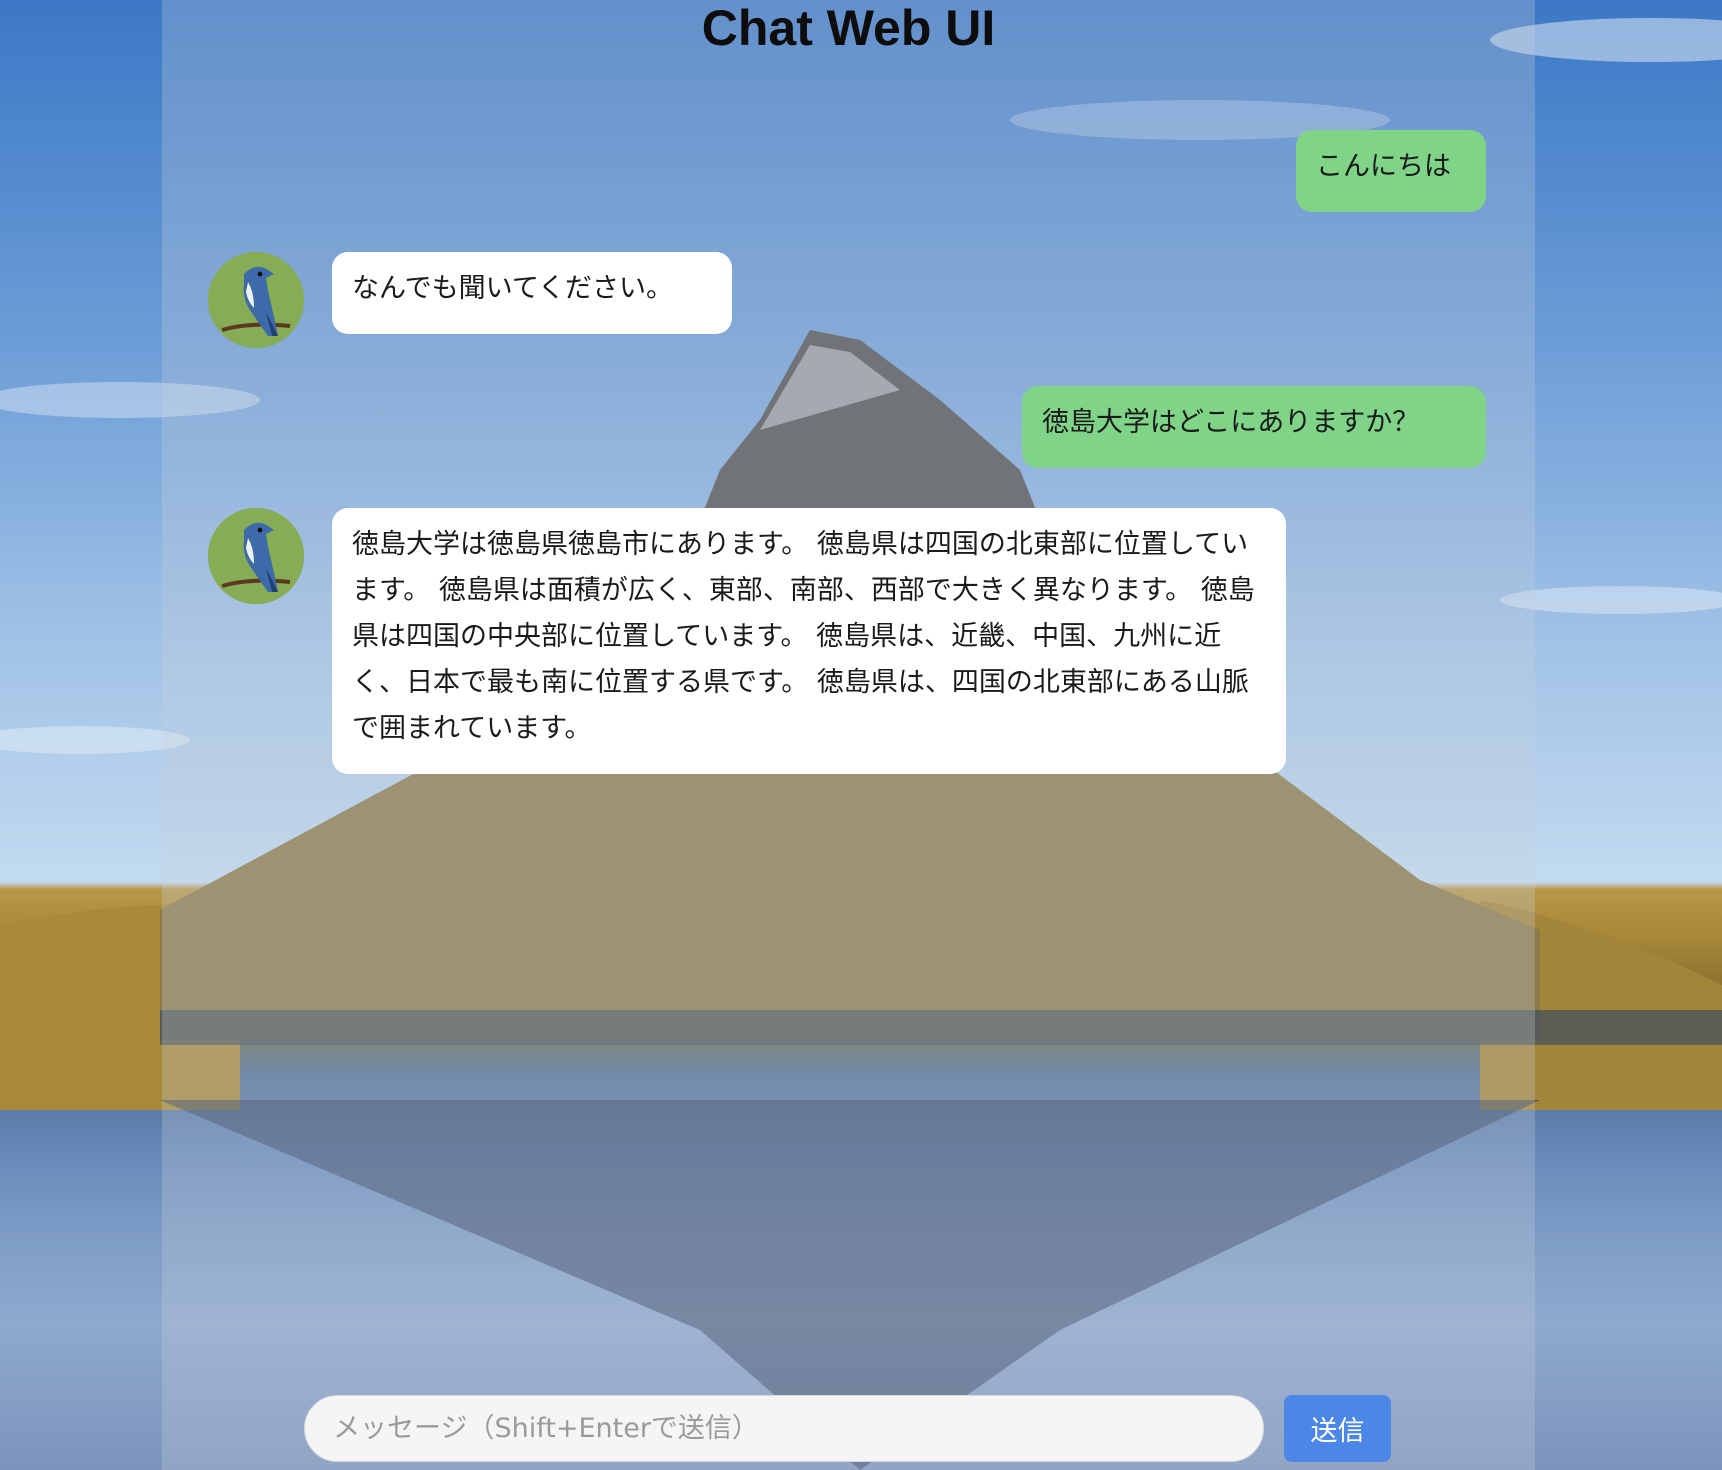 This screenshot has height=1470, width=1722. I want to click on user-message-bubble: こんにちは, so click(1391, 171).